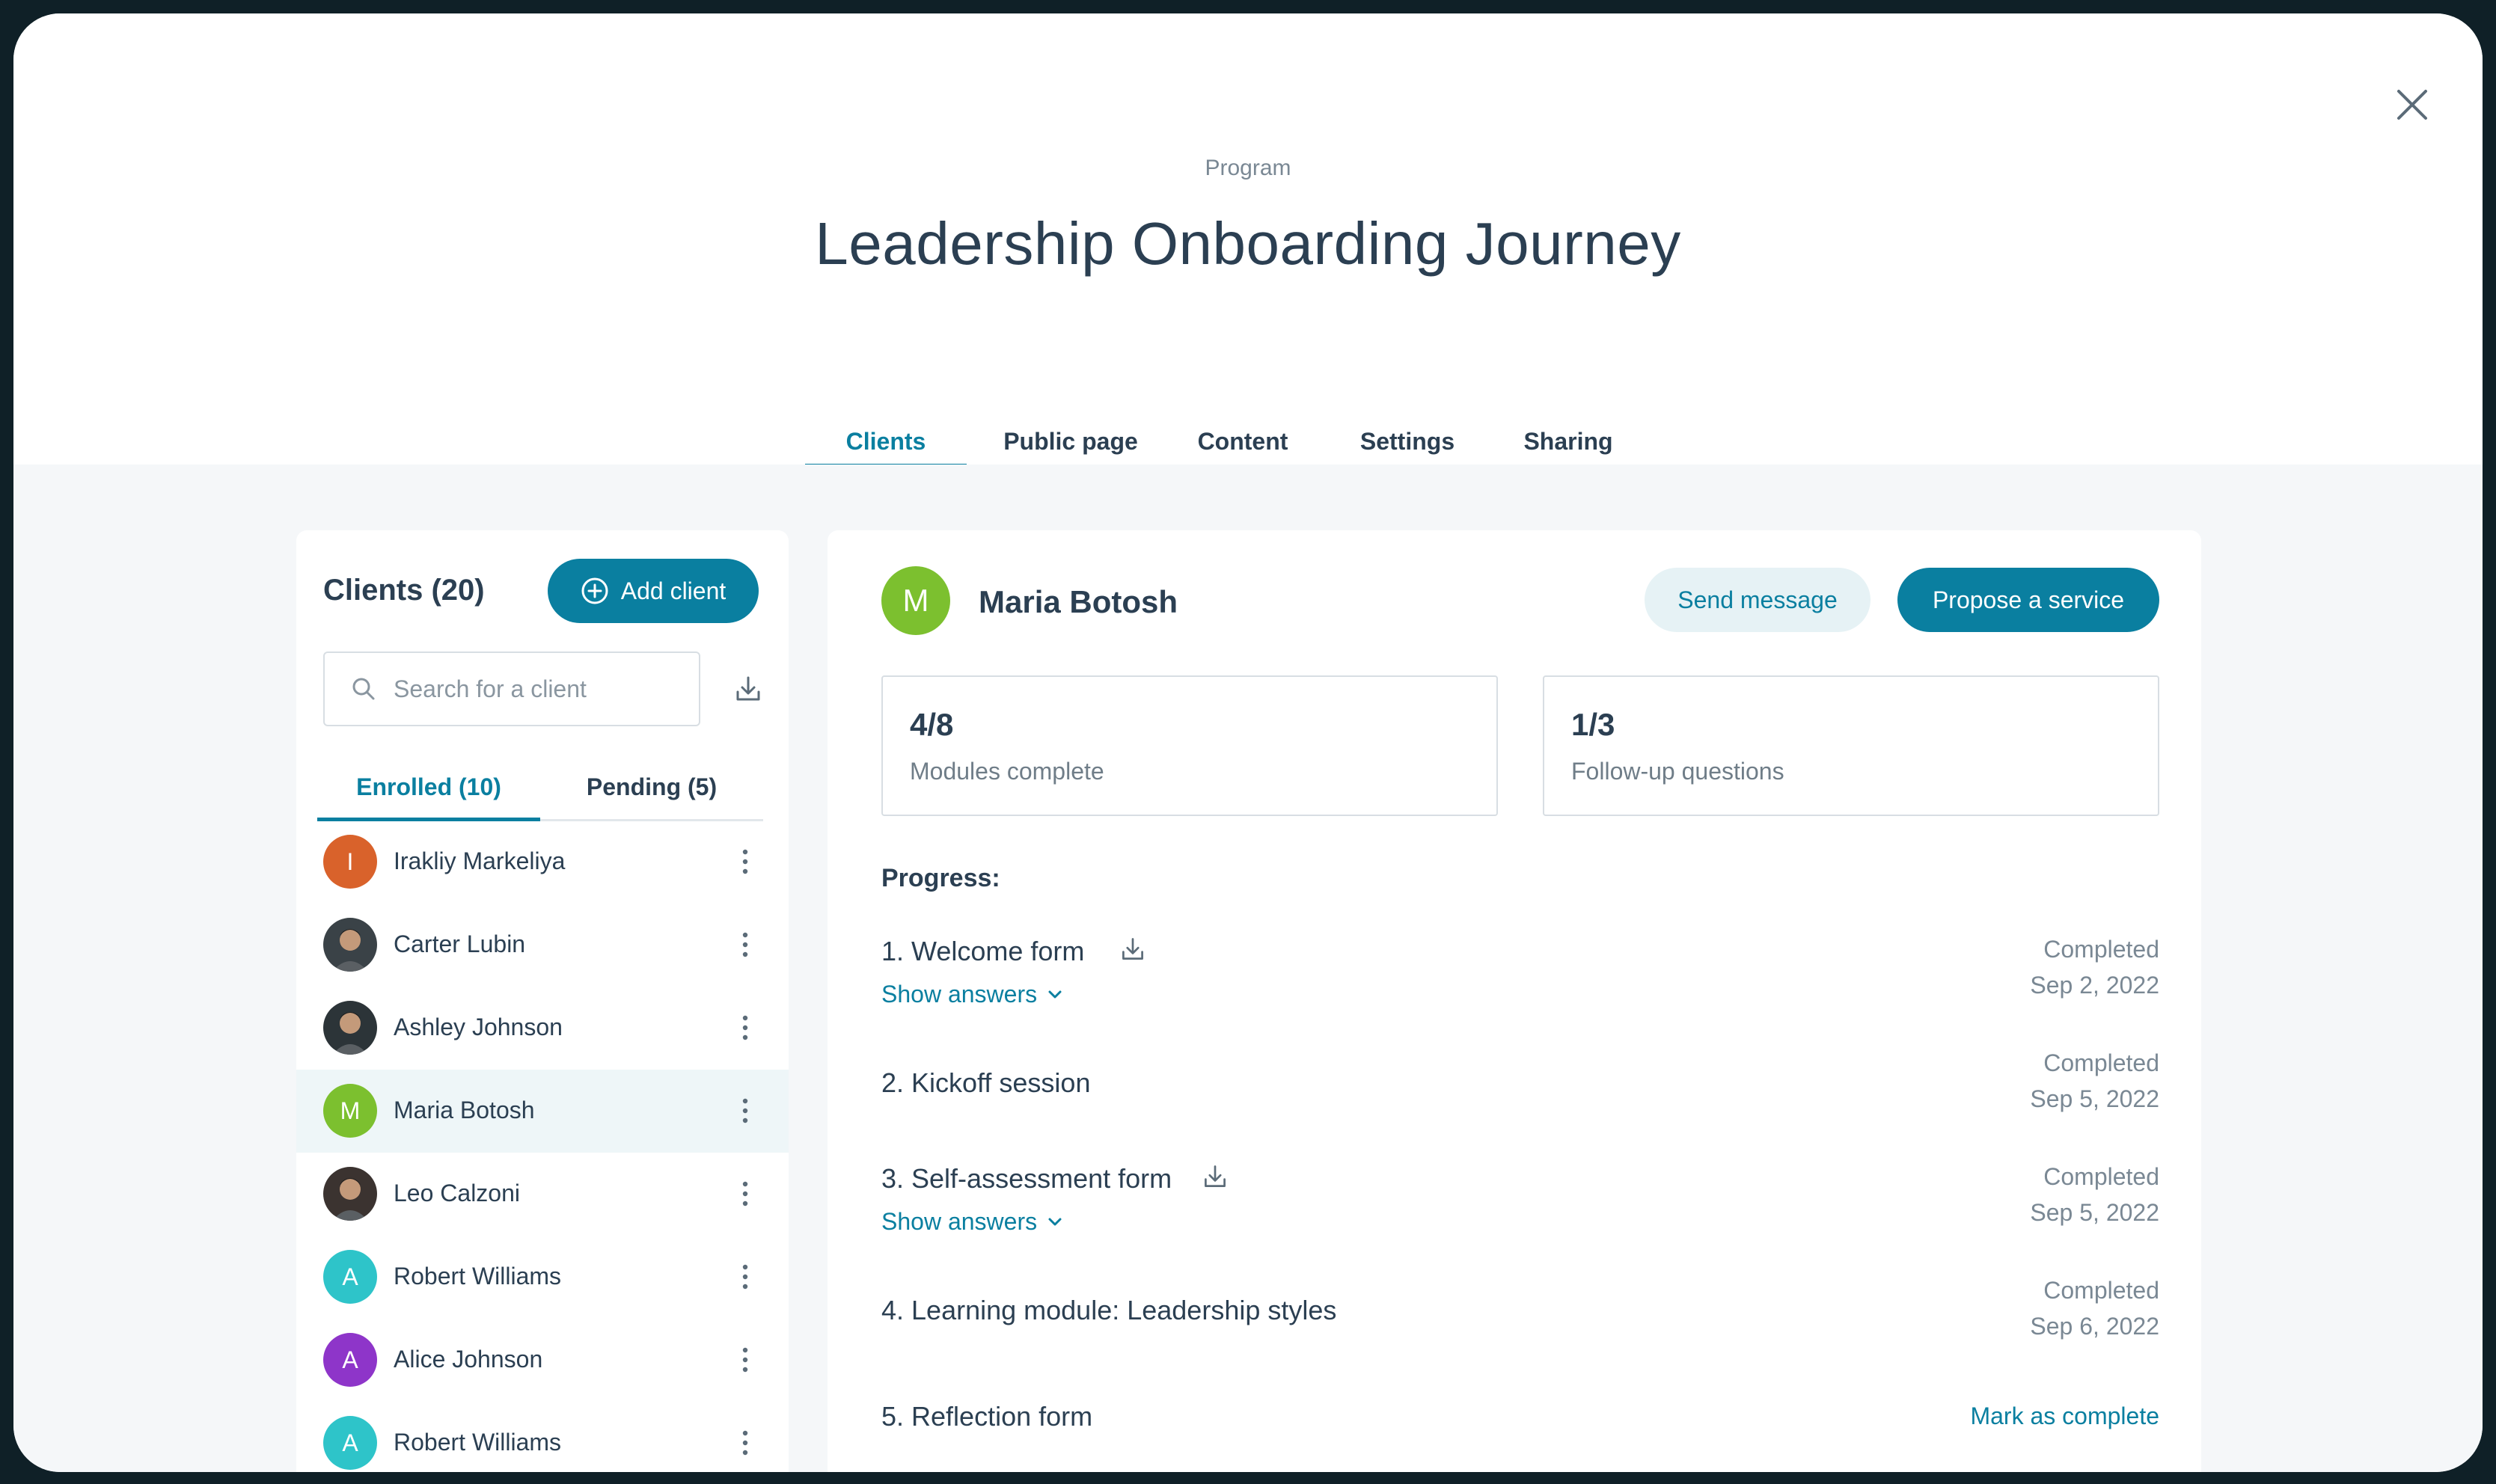 Image resolution: width=2496 pixels, height=1484 pixels. What do you see at coordinates (543, 689) in the screenshot?
I see `search-input` at bounding box center [543, 689].